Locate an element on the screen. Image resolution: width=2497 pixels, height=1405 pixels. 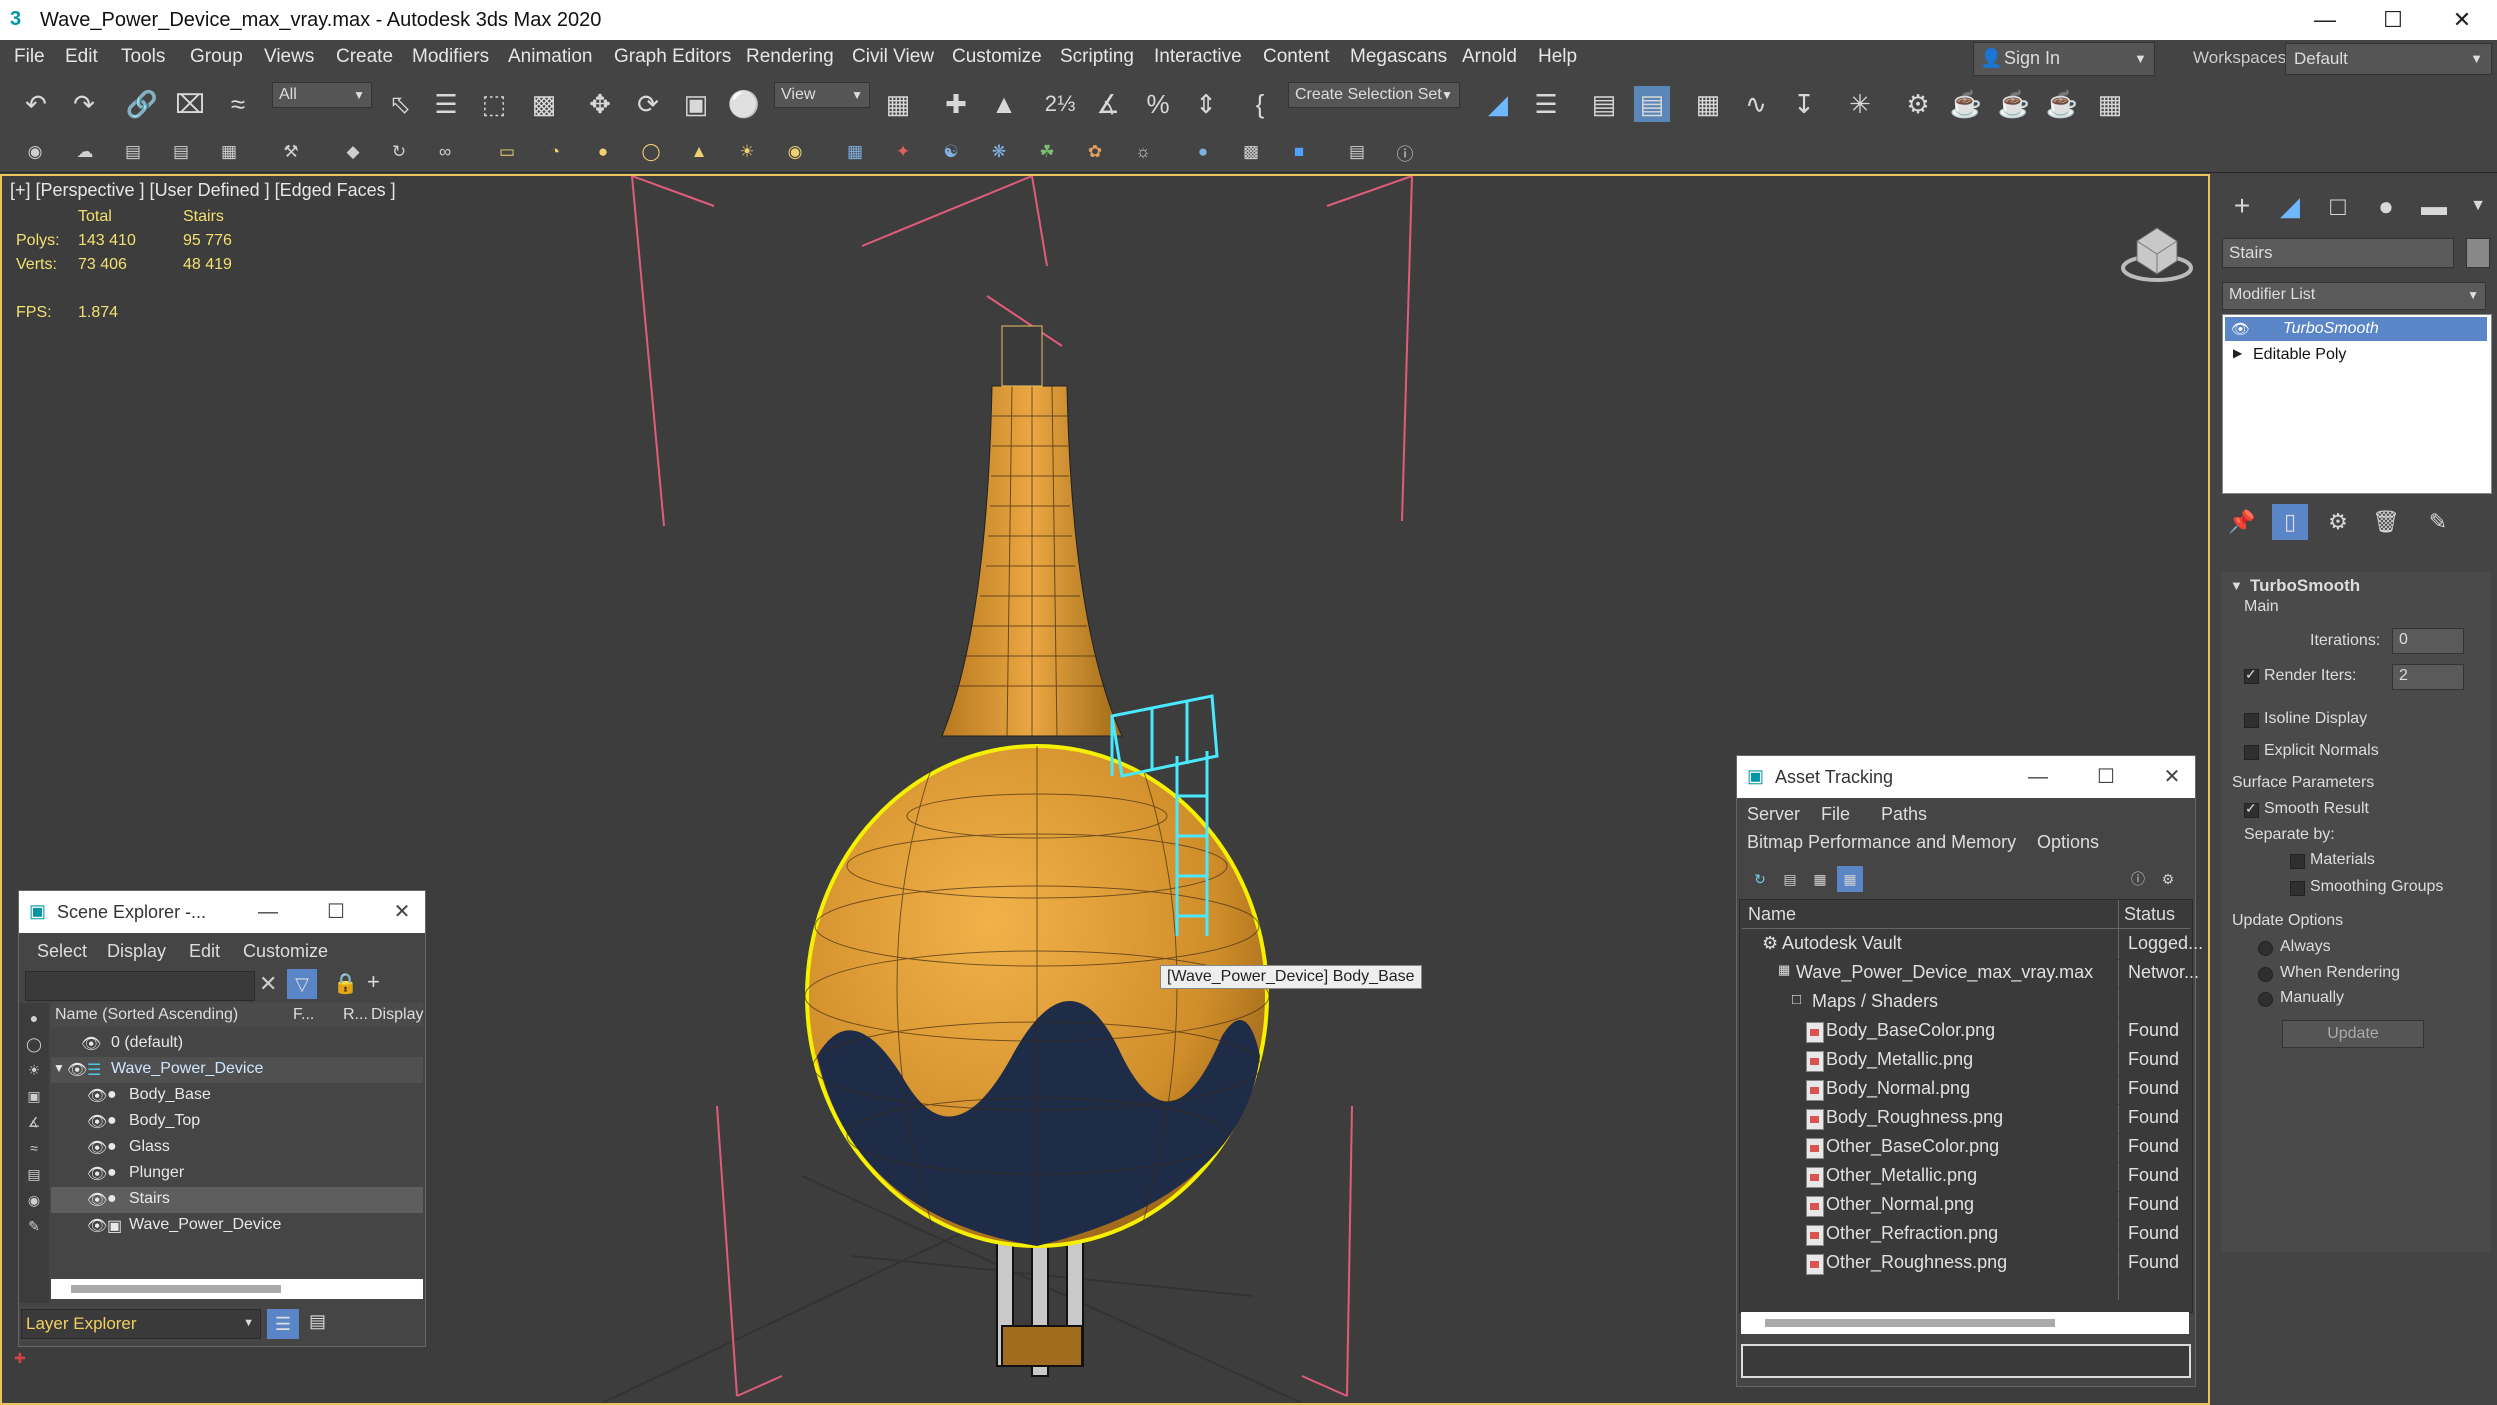
move-icon: ✥ is located at coordinates (600, 104).